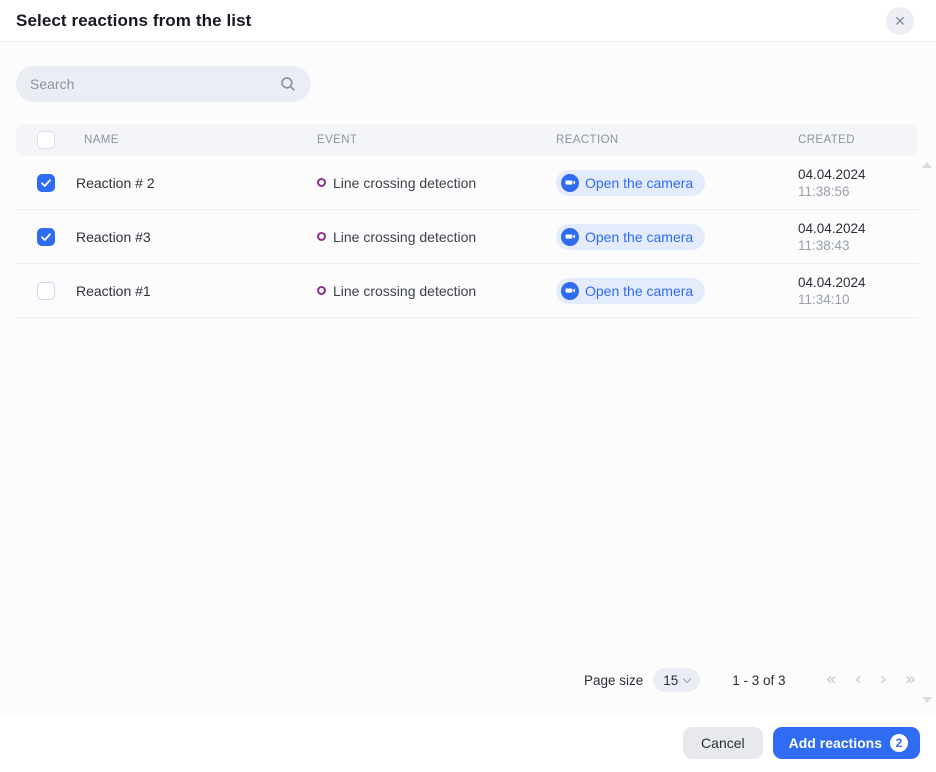  What do you see at coordinates (687, 678) in the screenshot?
I see `chevron-down-icon` at bounding box center [687, 678].